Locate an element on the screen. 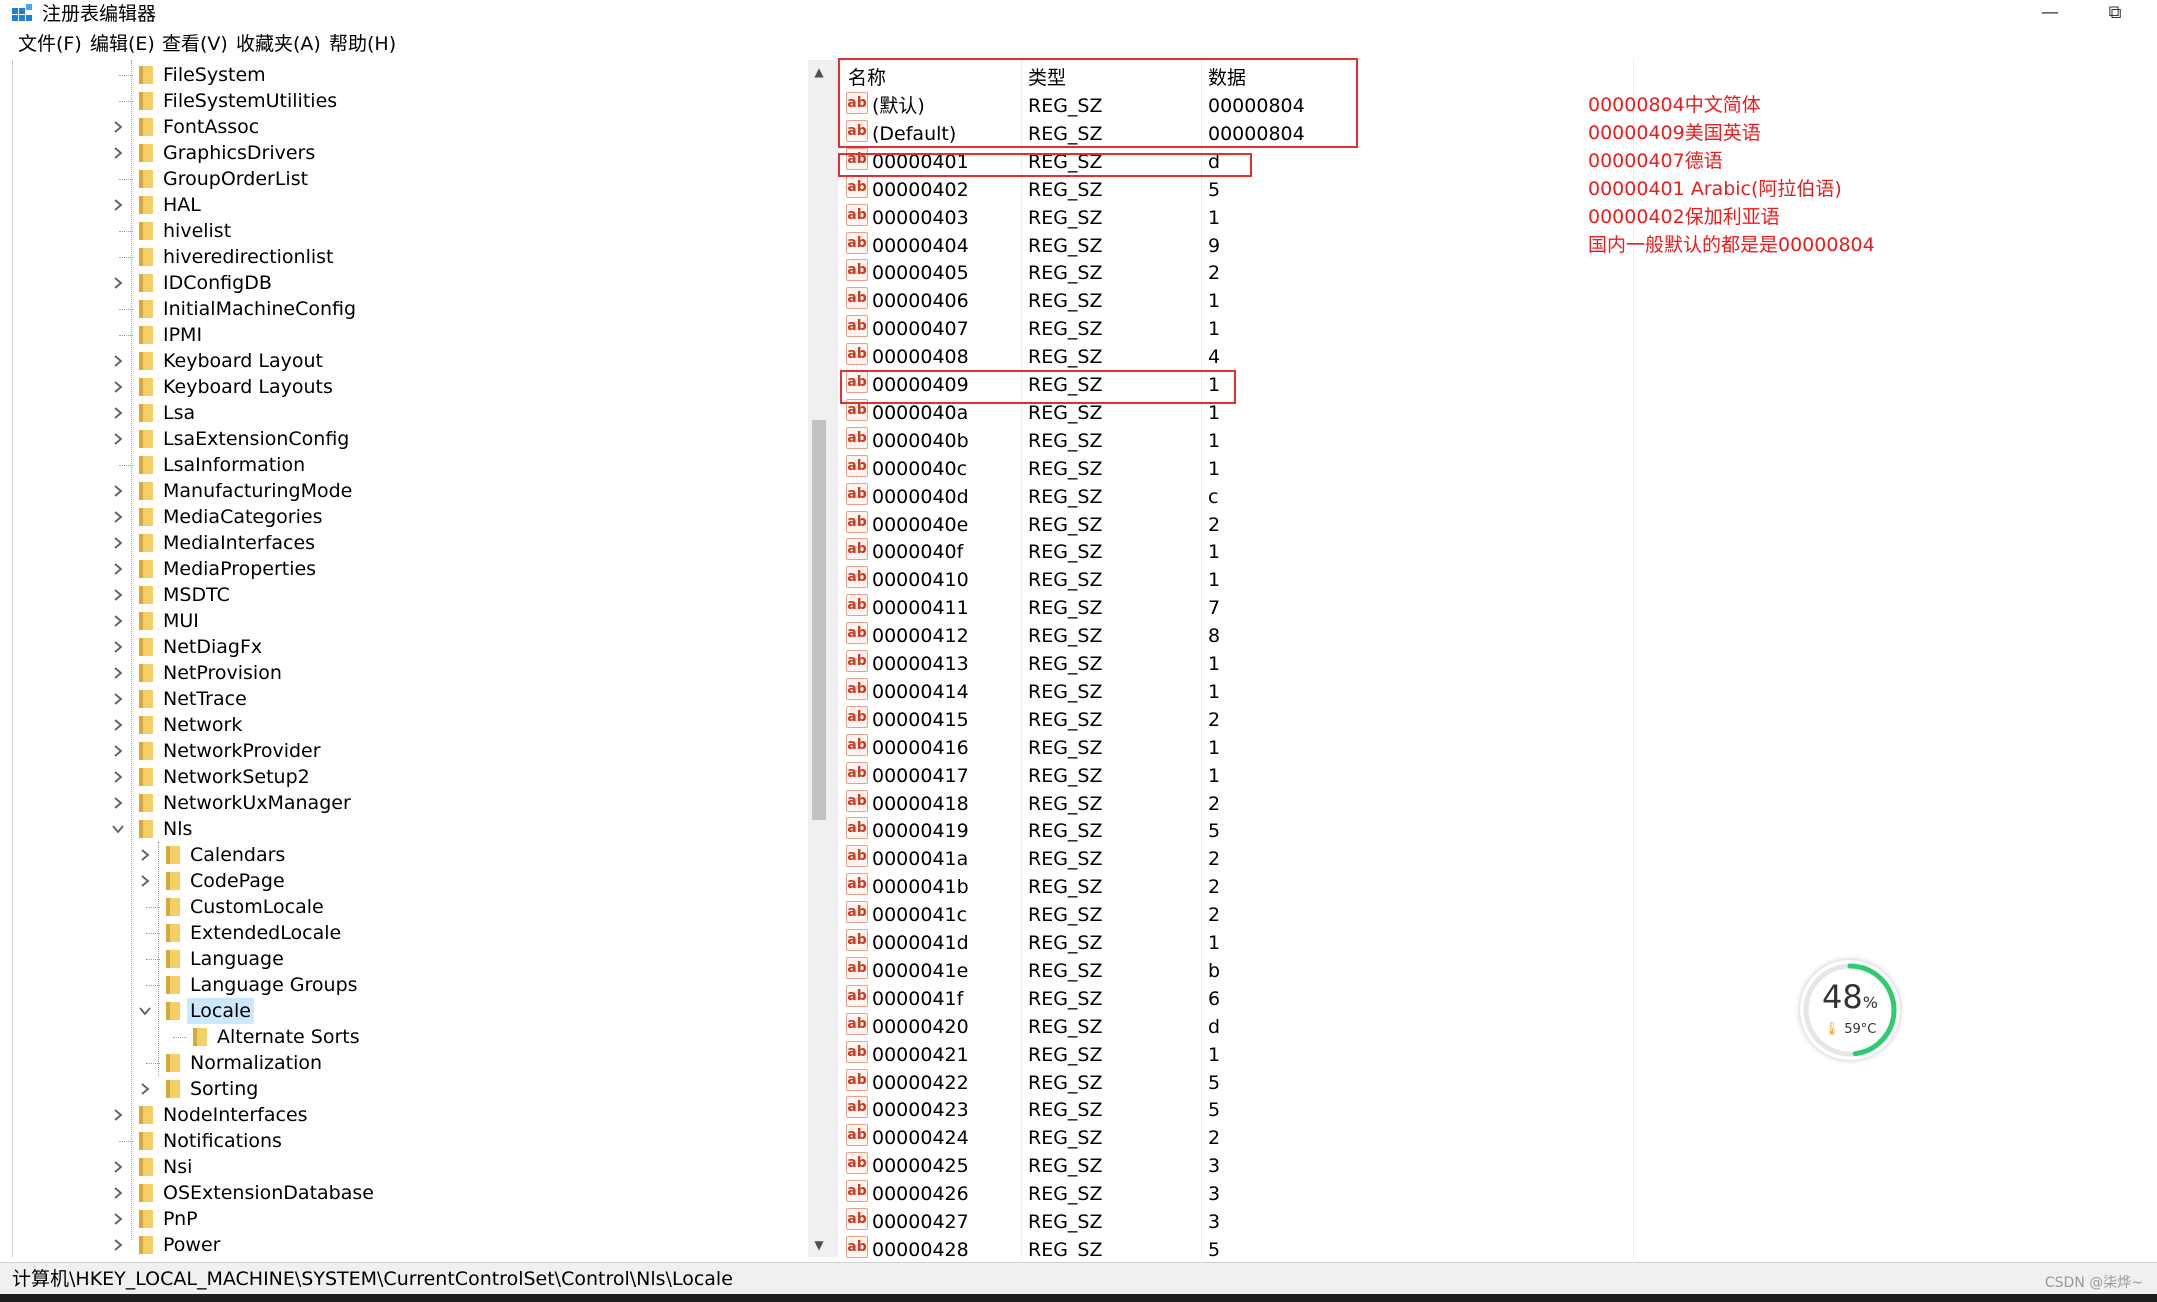 Image resolution: width=2157 pixels, height=1302 pixels. value-row: ab 0000041c REG_SZ 2 is located at coordinates (1497, 915).